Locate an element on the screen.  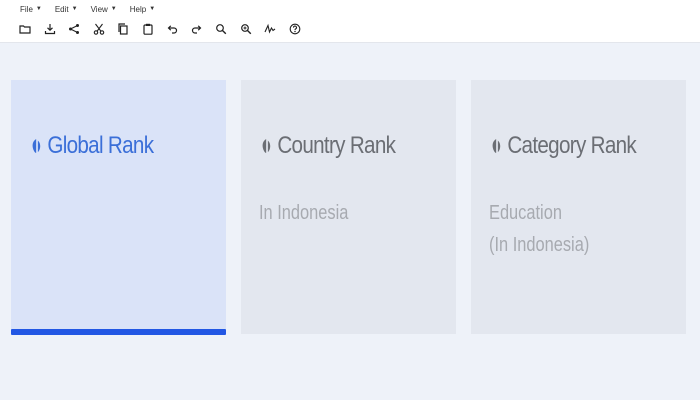
copy-button is located at coordinates (123, 29).